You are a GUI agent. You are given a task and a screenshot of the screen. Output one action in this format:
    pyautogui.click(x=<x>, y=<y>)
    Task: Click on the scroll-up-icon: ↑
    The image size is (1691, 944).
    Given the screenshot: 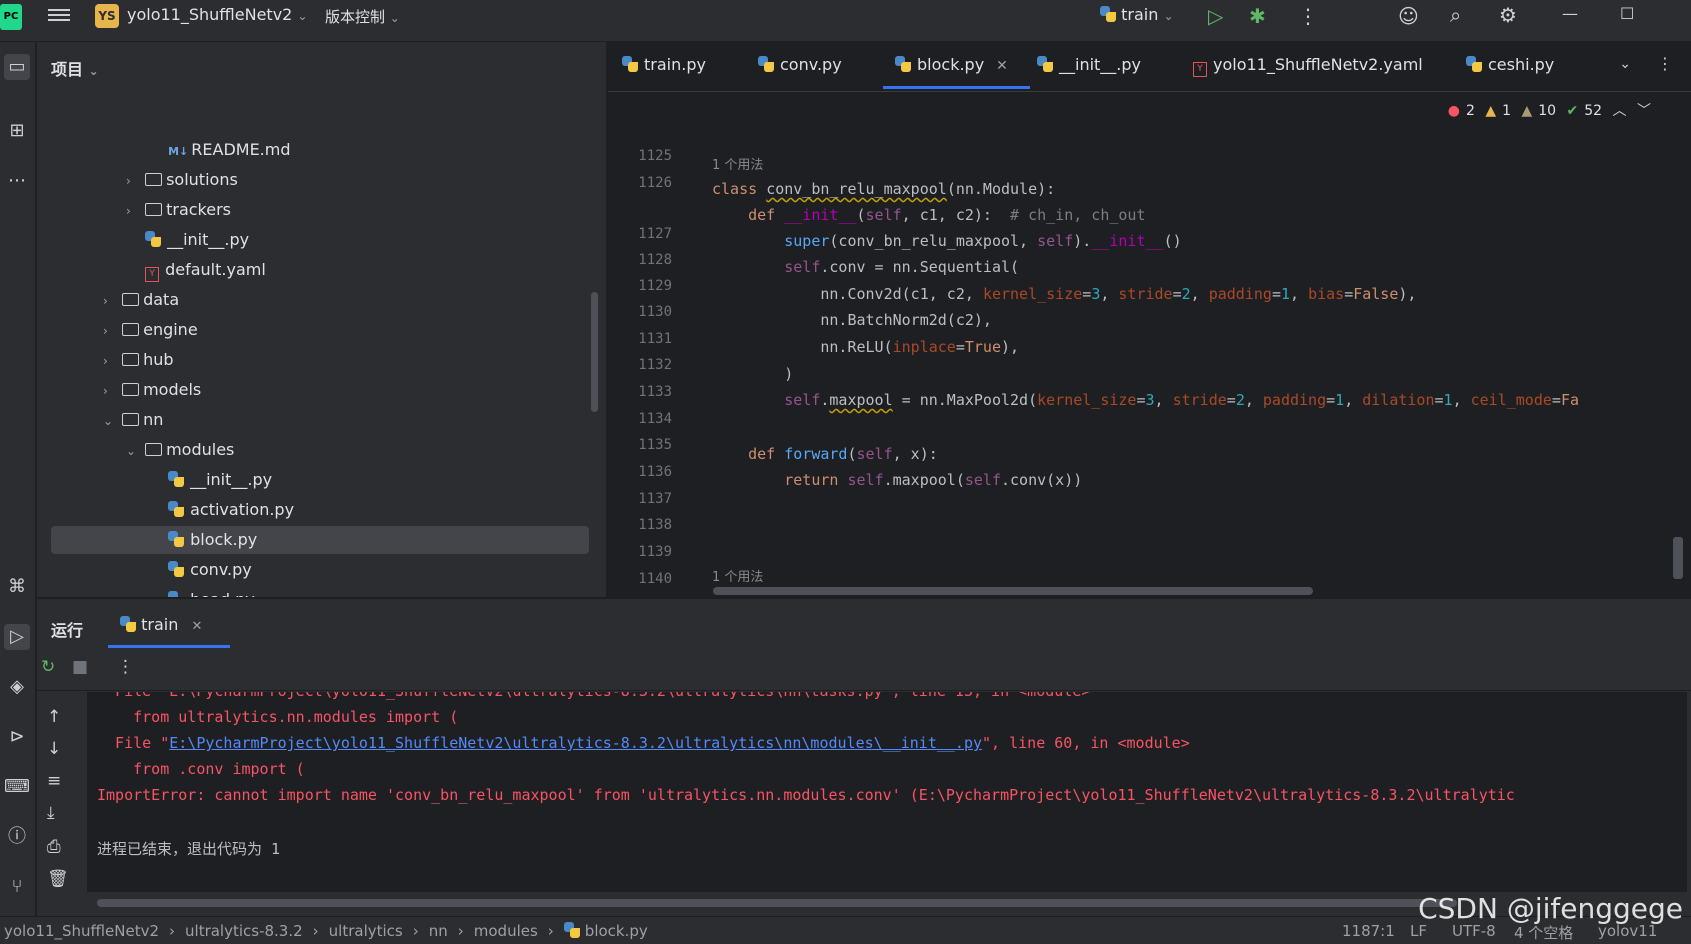 What is the action you would take?
    pyautogui.click(x=54, y=717)
    